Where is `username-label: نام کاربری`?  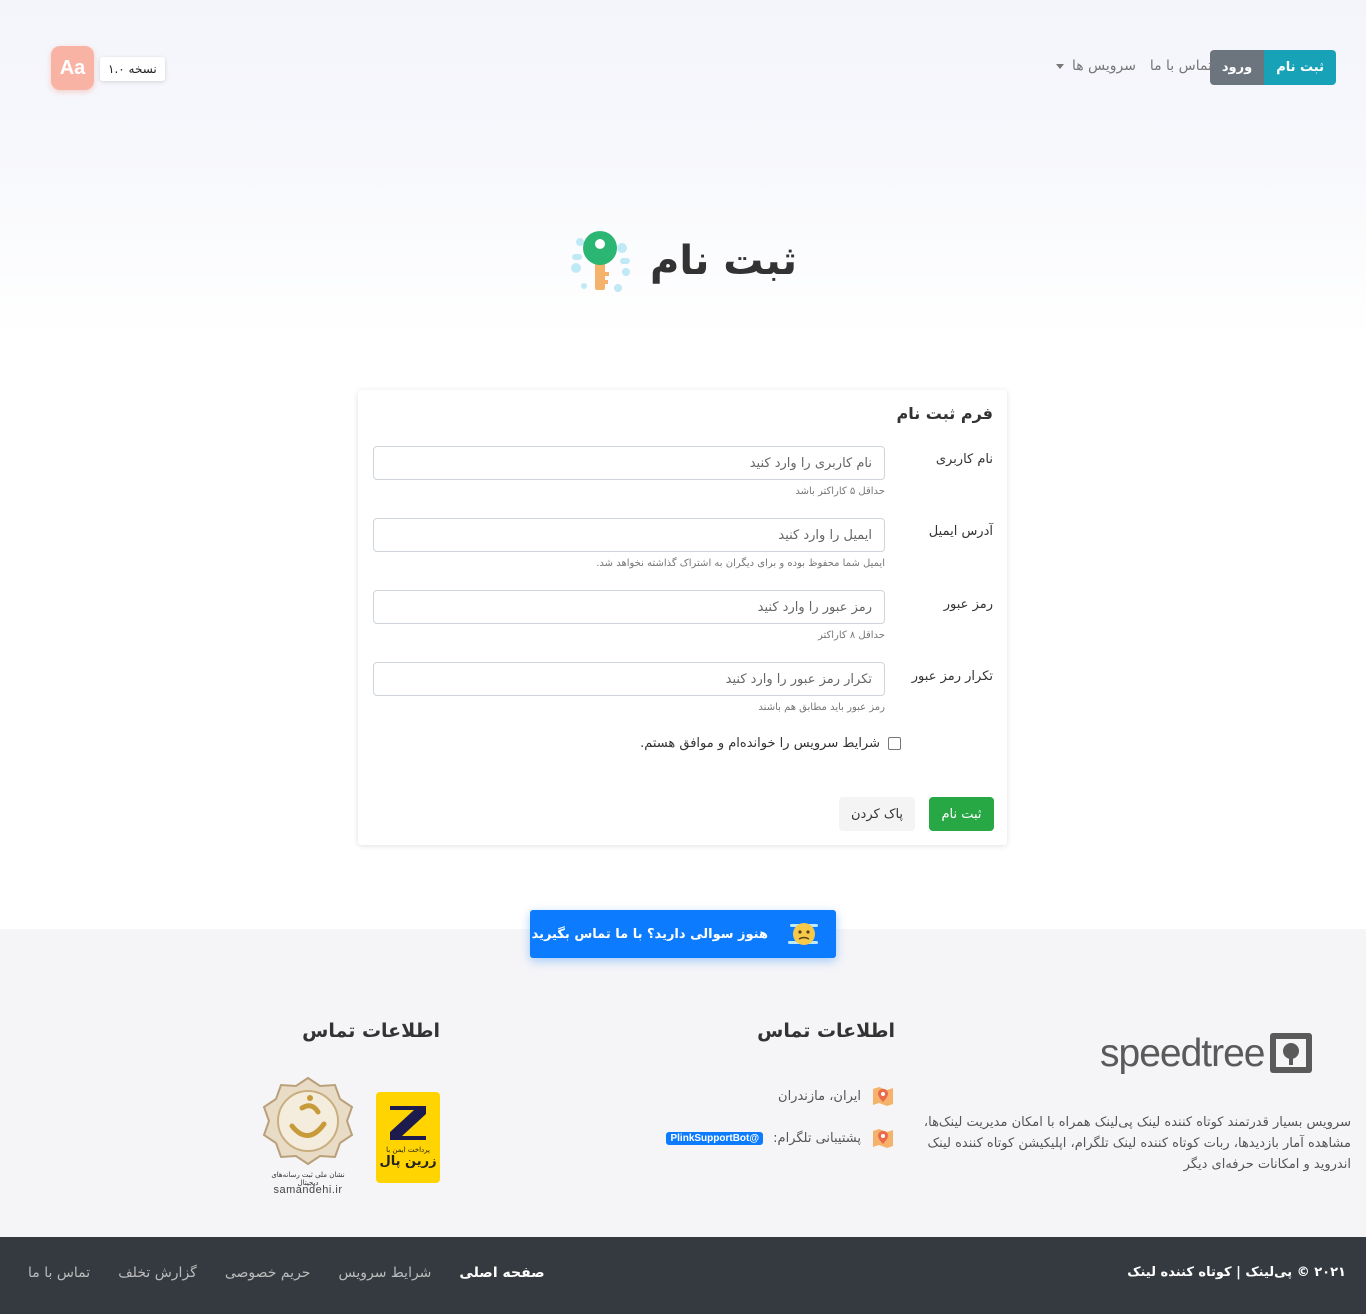
username-label: نام کاربری is located at coordinates (964, 459).